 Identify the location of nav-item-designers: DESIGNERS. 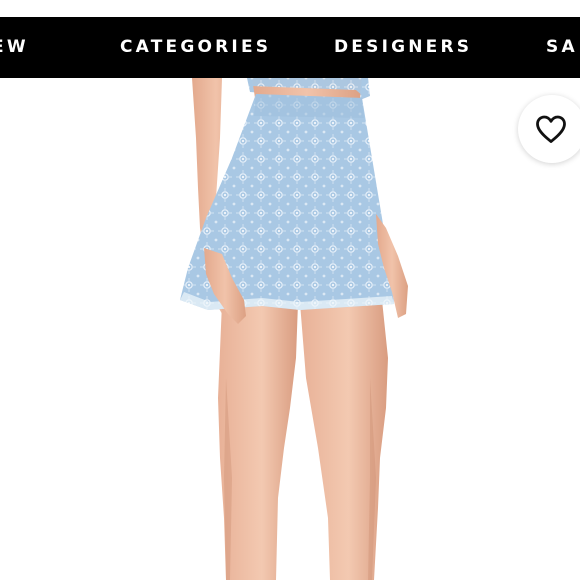
(403, 47).